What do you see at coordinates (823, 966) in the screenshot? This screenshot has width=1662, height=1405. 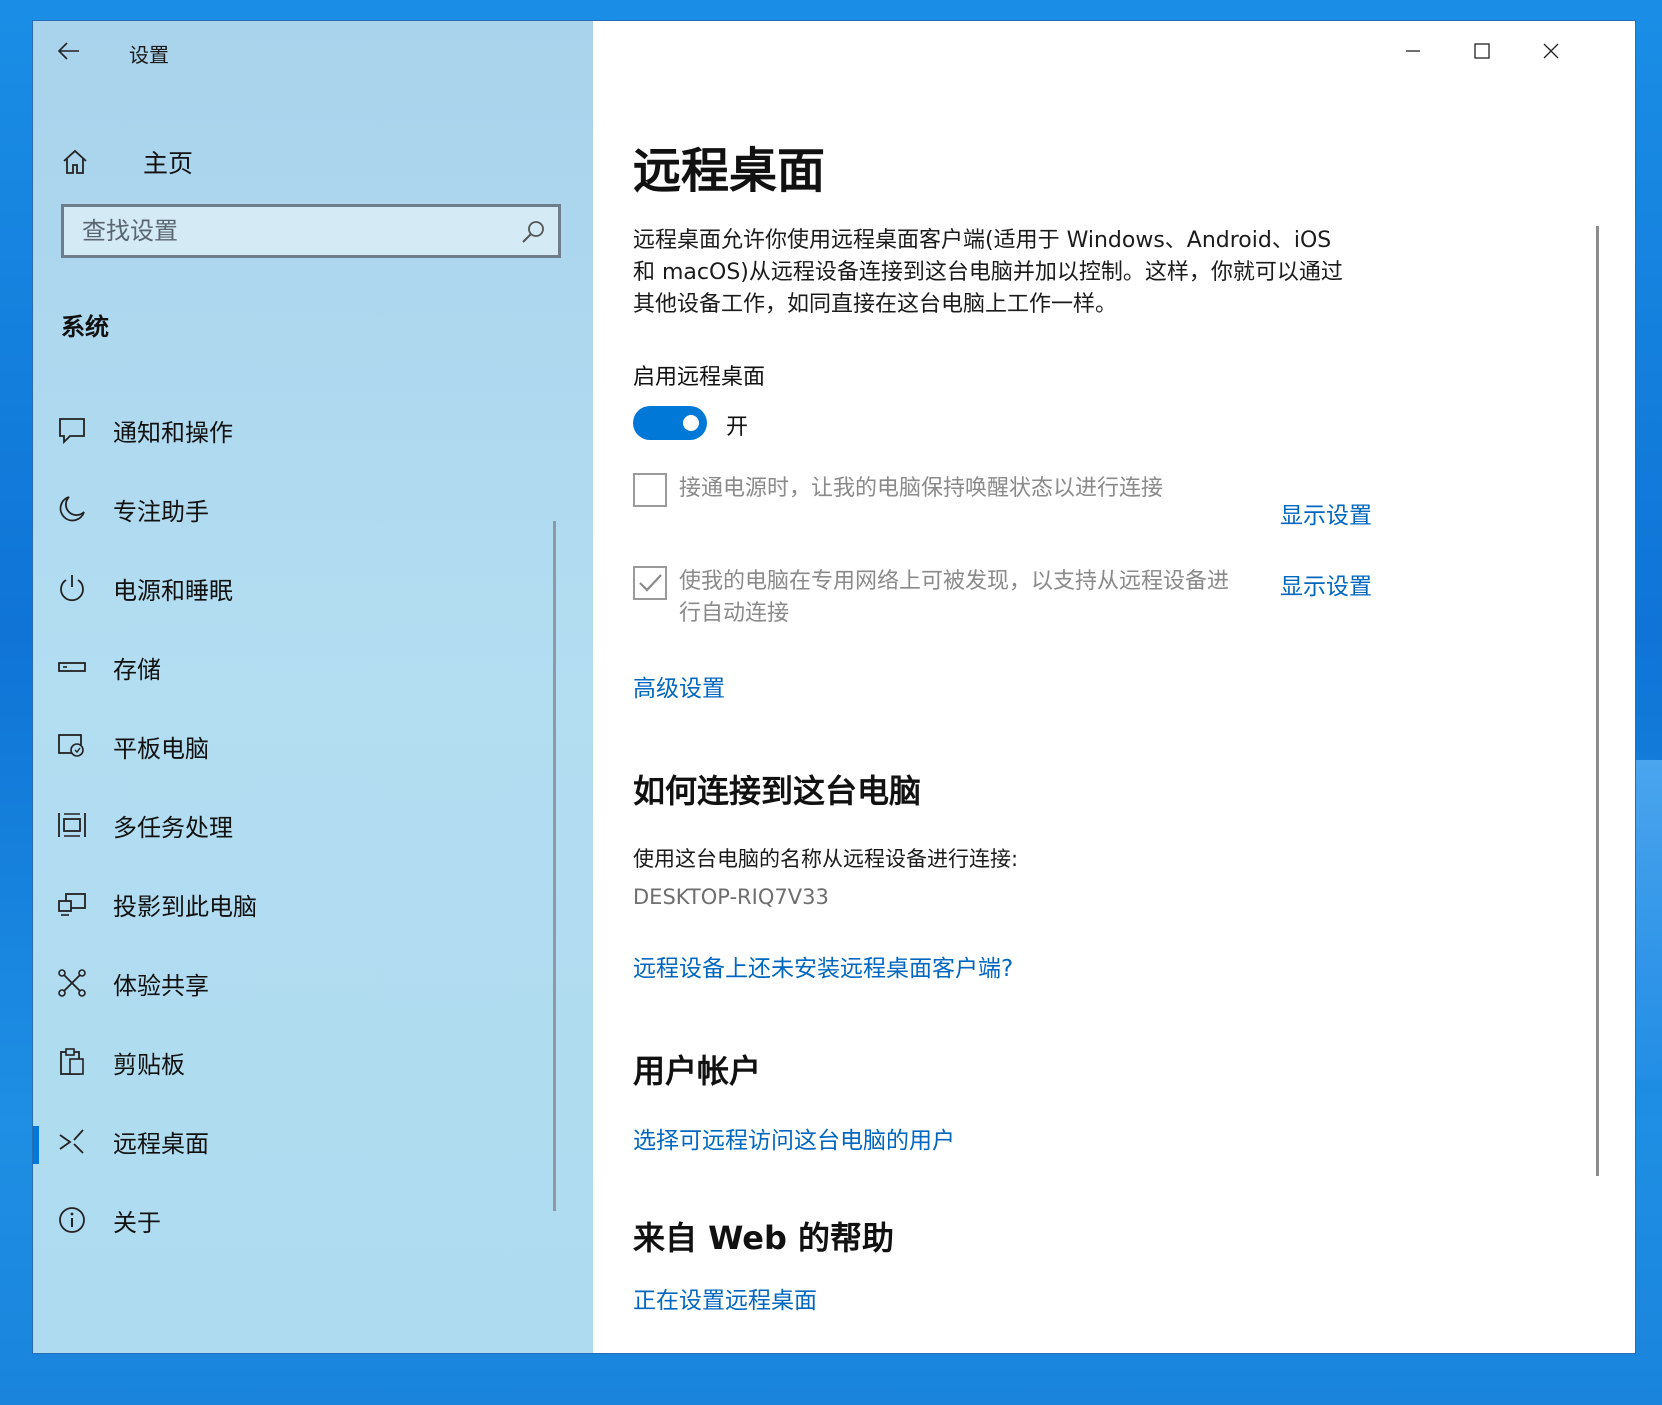 I see `client-not-installed-link: 远程设备上还未安装远程桌面客户端?` at bounding box center [823, 966].